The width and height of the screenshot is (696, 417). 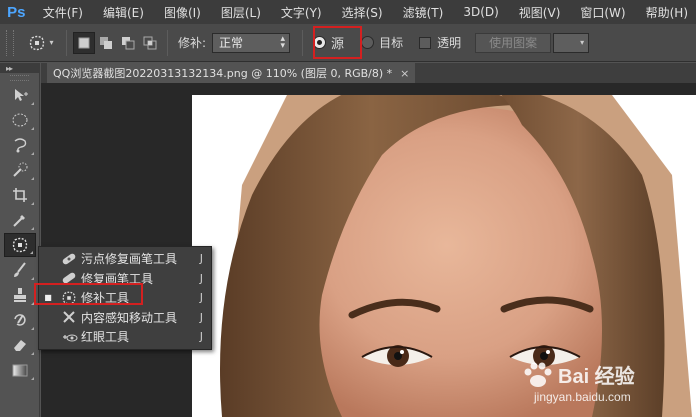 I want to click on menu-view: 视图(V), so click(x=538, y=12).